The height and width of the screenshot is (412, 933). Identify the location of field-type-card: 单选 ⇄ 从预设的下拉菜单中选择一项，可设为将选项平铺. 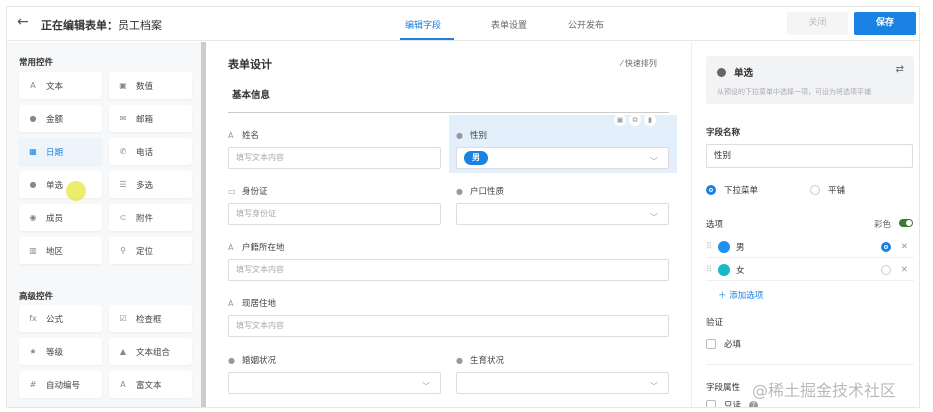
(810, 80).